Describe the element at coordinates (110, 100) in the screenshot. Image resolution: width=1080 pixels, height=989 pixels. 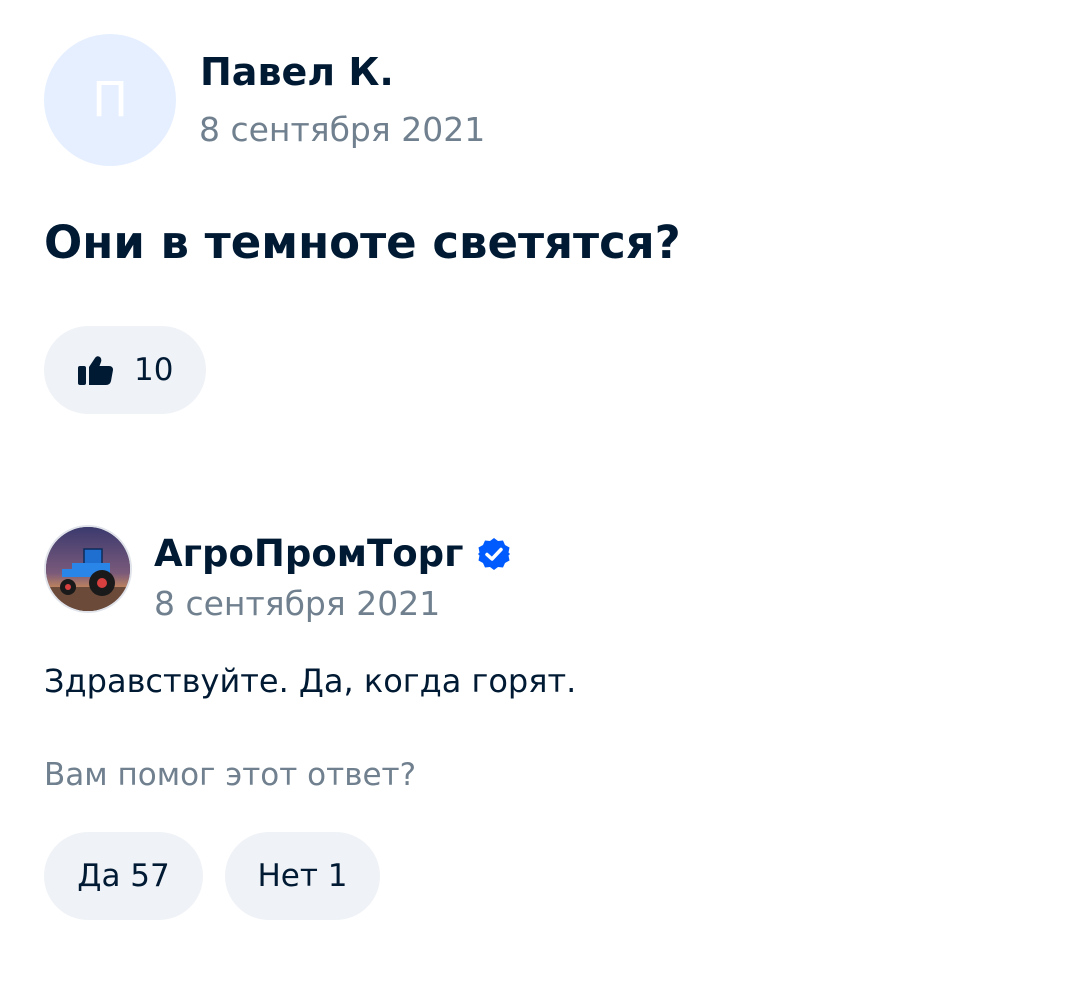
I see `author-avatar: П` at that location.